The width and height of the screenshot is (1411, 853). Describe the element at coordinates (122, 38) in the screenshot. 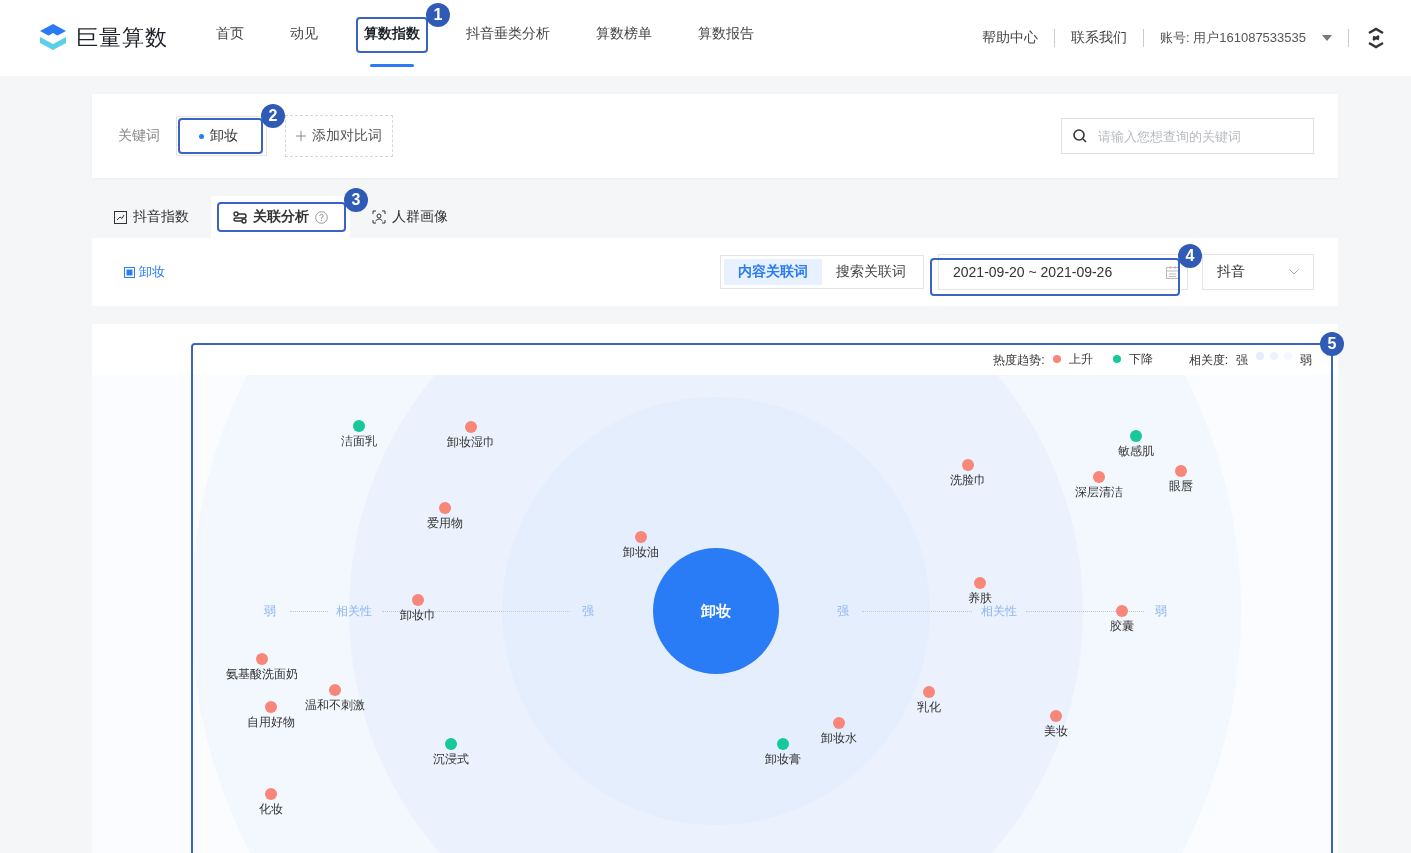

I see `brand-name: 巨量算数` at that location.